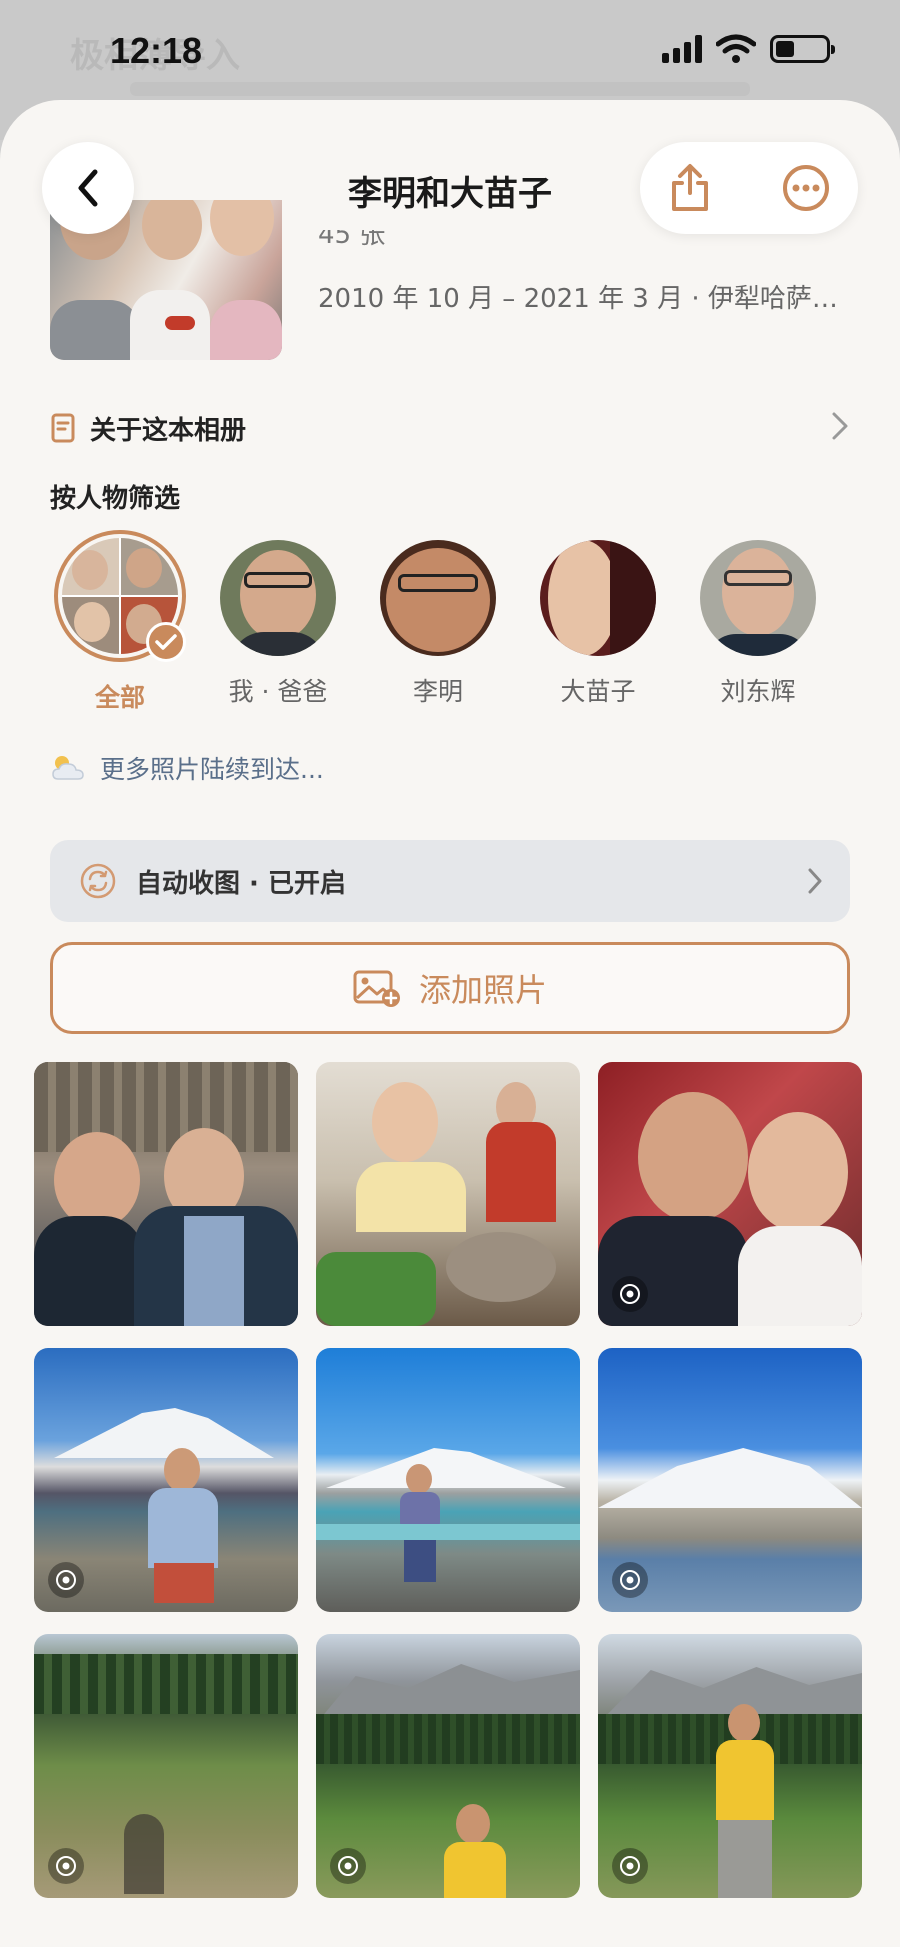 This screenshot has width=900, height=1947. I want to click on battery-icon, so click(802, 49).